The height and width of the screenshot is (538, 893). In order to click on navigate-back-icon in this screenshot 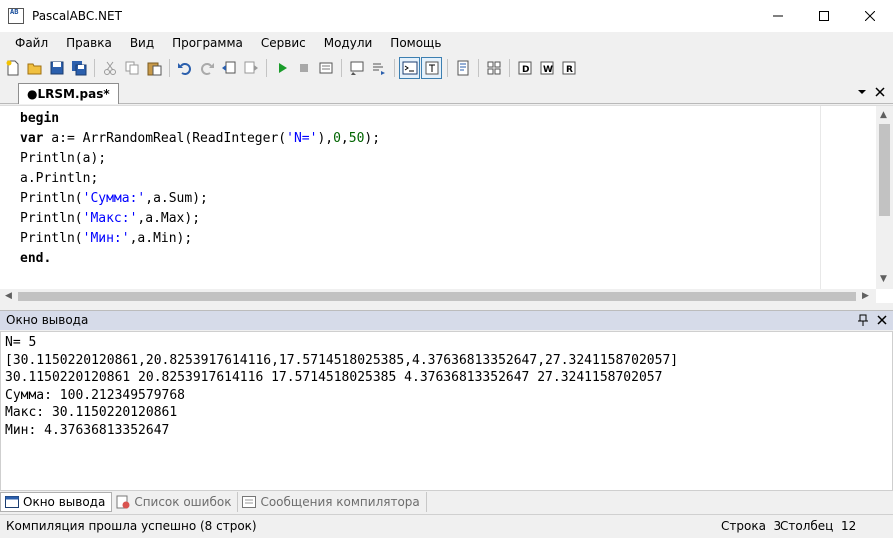, I will do `click(228, 67)`.